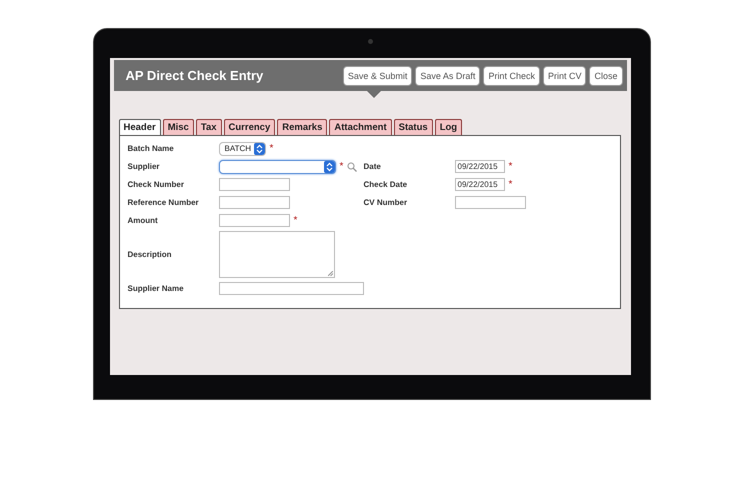 This screenshot has height=482, width=743. Describe the element at coordinates (156, 288) in the screenshot. I see `field-label: Supplier Name` at that location.